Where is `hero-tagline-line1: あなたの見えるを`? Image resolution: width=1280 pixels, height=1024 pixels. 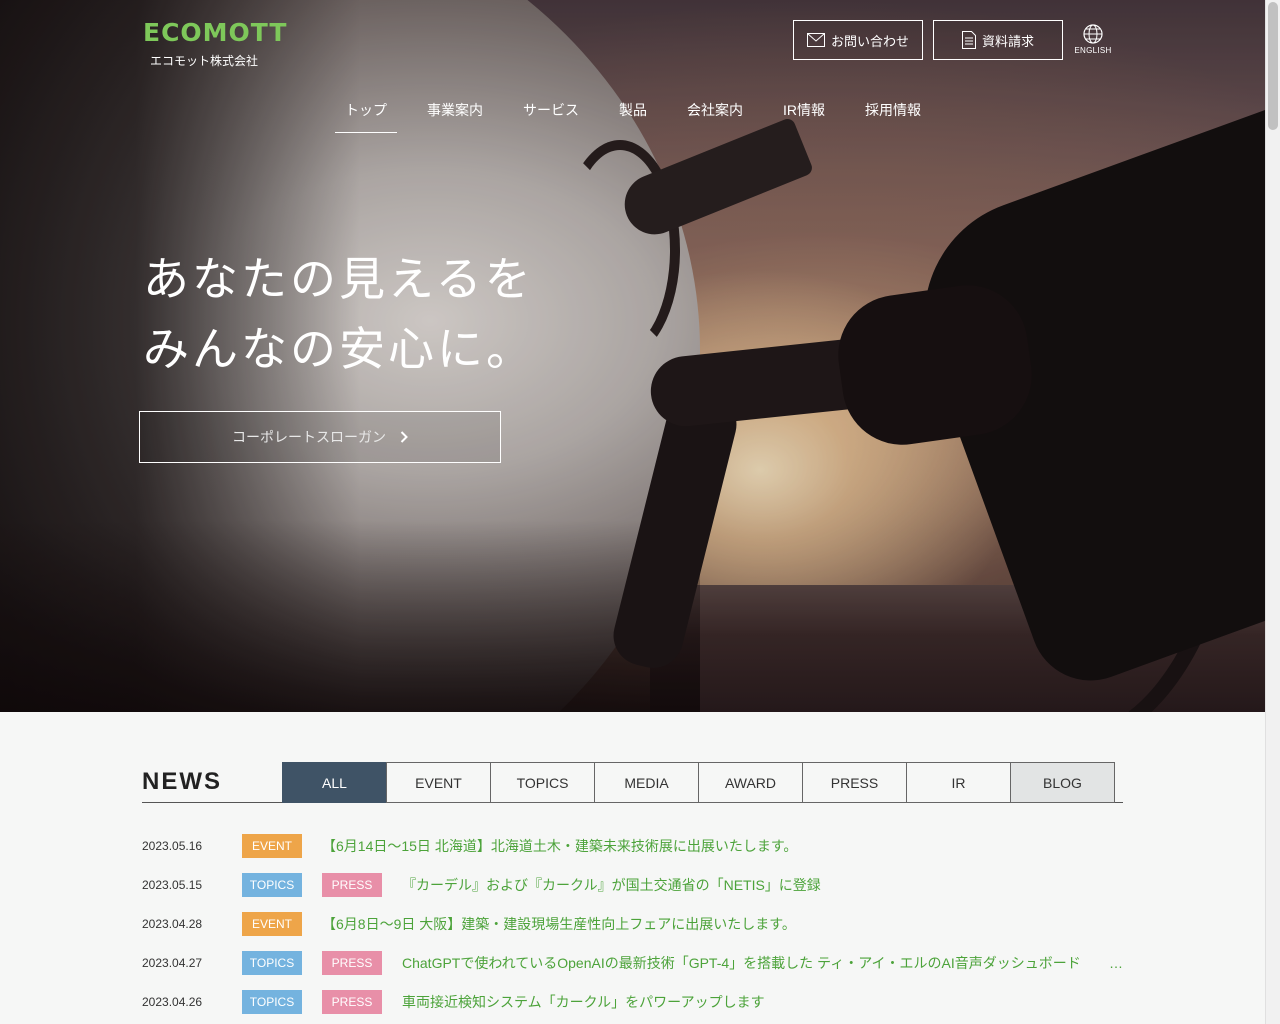 hero-tagline-line1: あなたの見えるを is located at coordinates (338, 279).